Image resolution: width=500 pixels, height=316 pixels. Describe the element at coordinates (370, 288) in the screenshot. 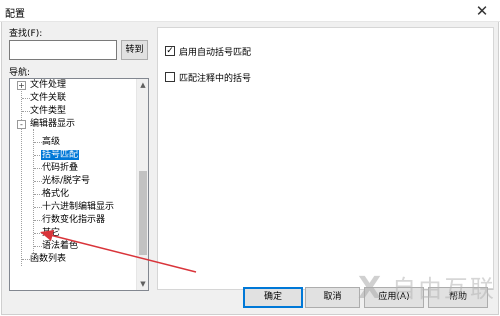

I see `watermark-logo-icon: X` at that location.